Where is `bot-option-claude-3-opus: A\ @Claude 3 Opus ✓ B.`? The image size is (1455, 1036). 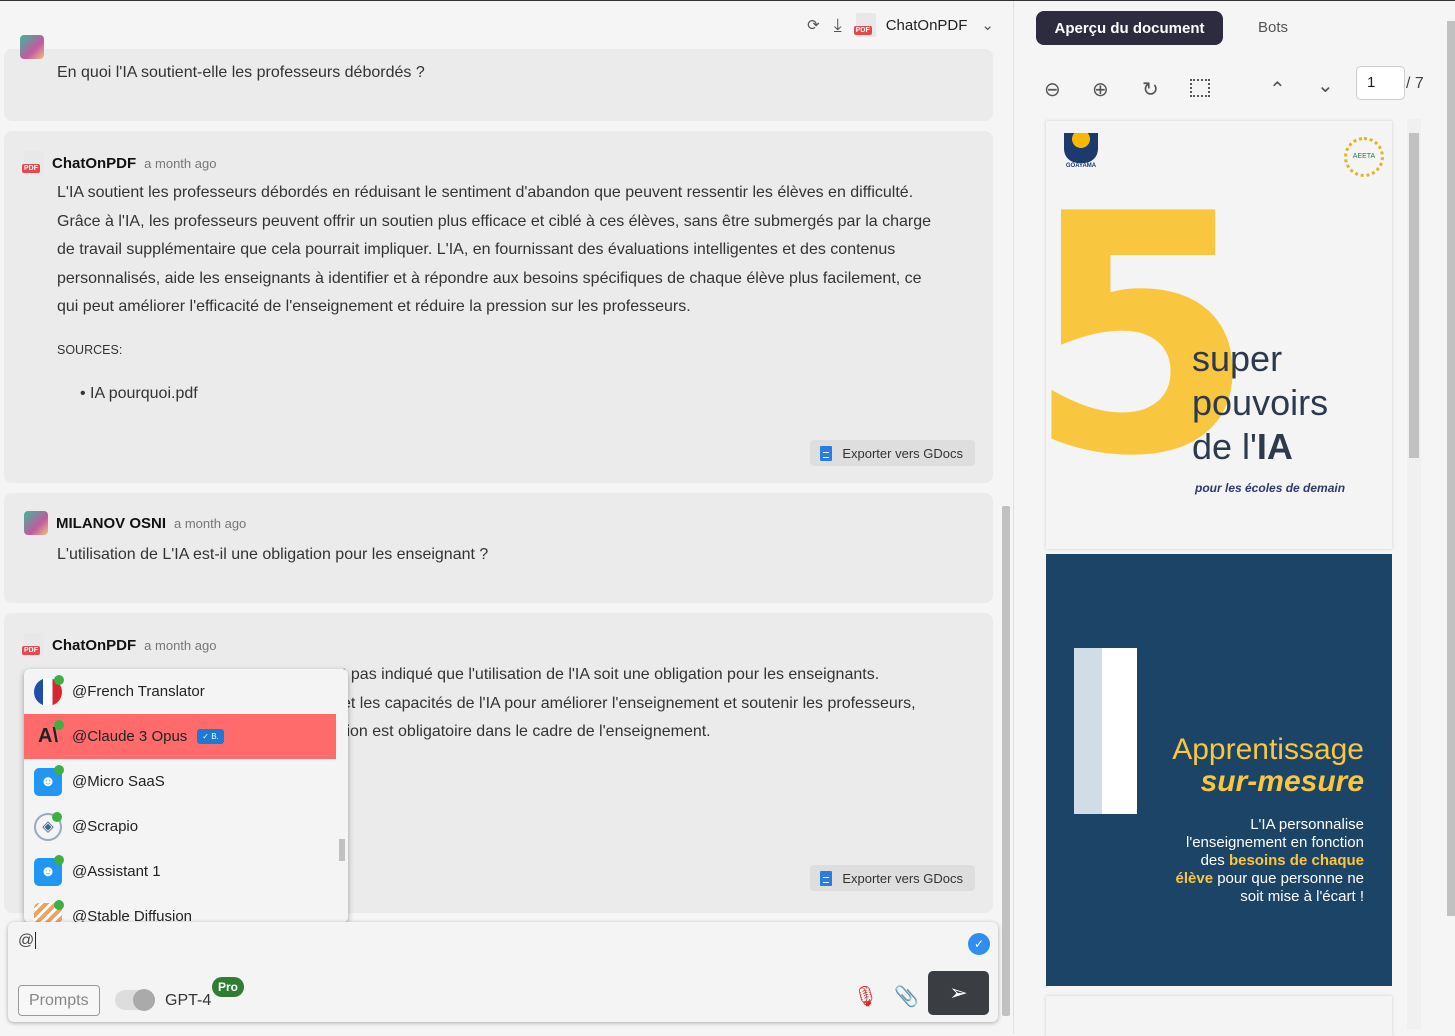
bot-option-claude-3-opus: A\ @Claude 3 Opus ✓ B. is located at coordinates (180, 736).